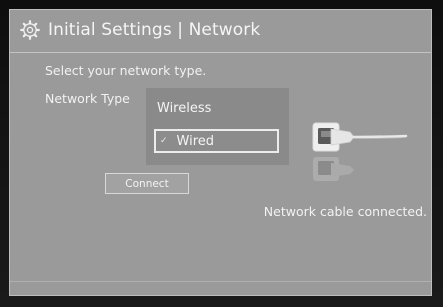  I want to click on network-cable-icon, so click(360, 151).